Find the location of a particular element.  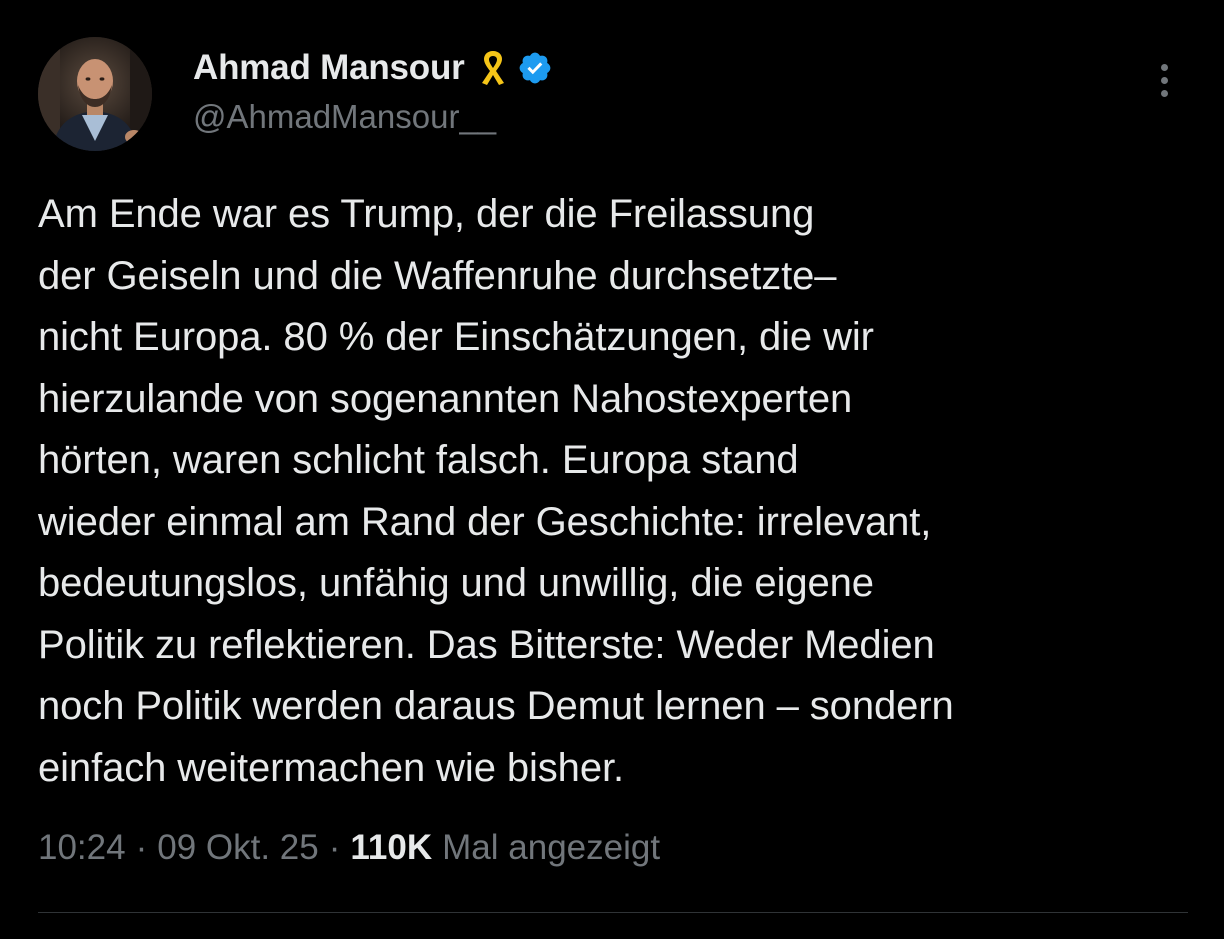

verified-badge-icon is located at coordinates (535, 68).